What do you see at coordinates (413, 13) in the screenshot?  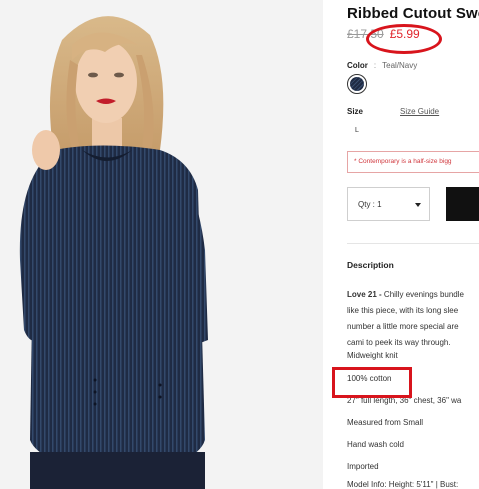 I see `product-title: Ribbed Cutout Swe` at bounding box center [413, 13].